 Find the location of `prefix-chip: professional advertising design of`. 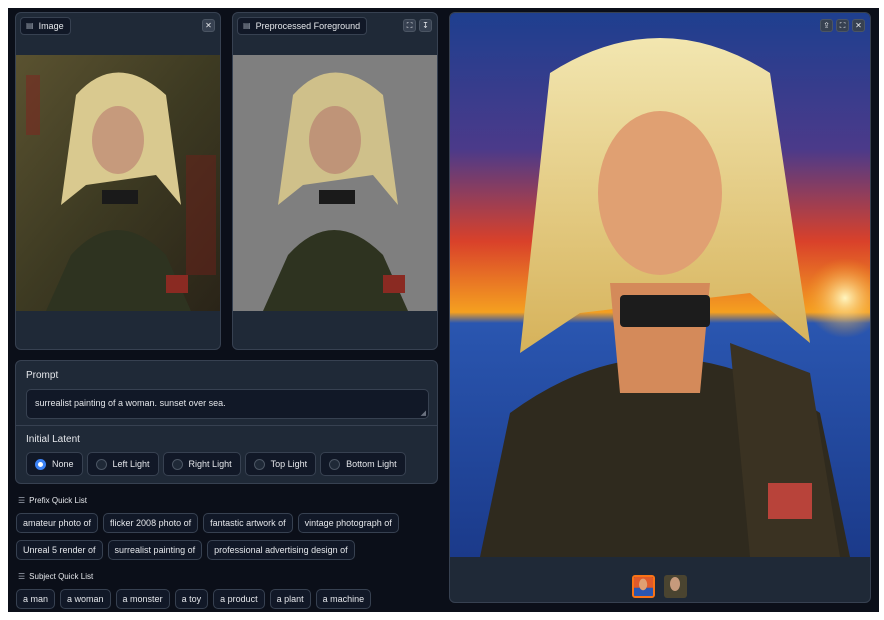

prefix-chip: professional advertising design of is located at coordinates (281, 550).